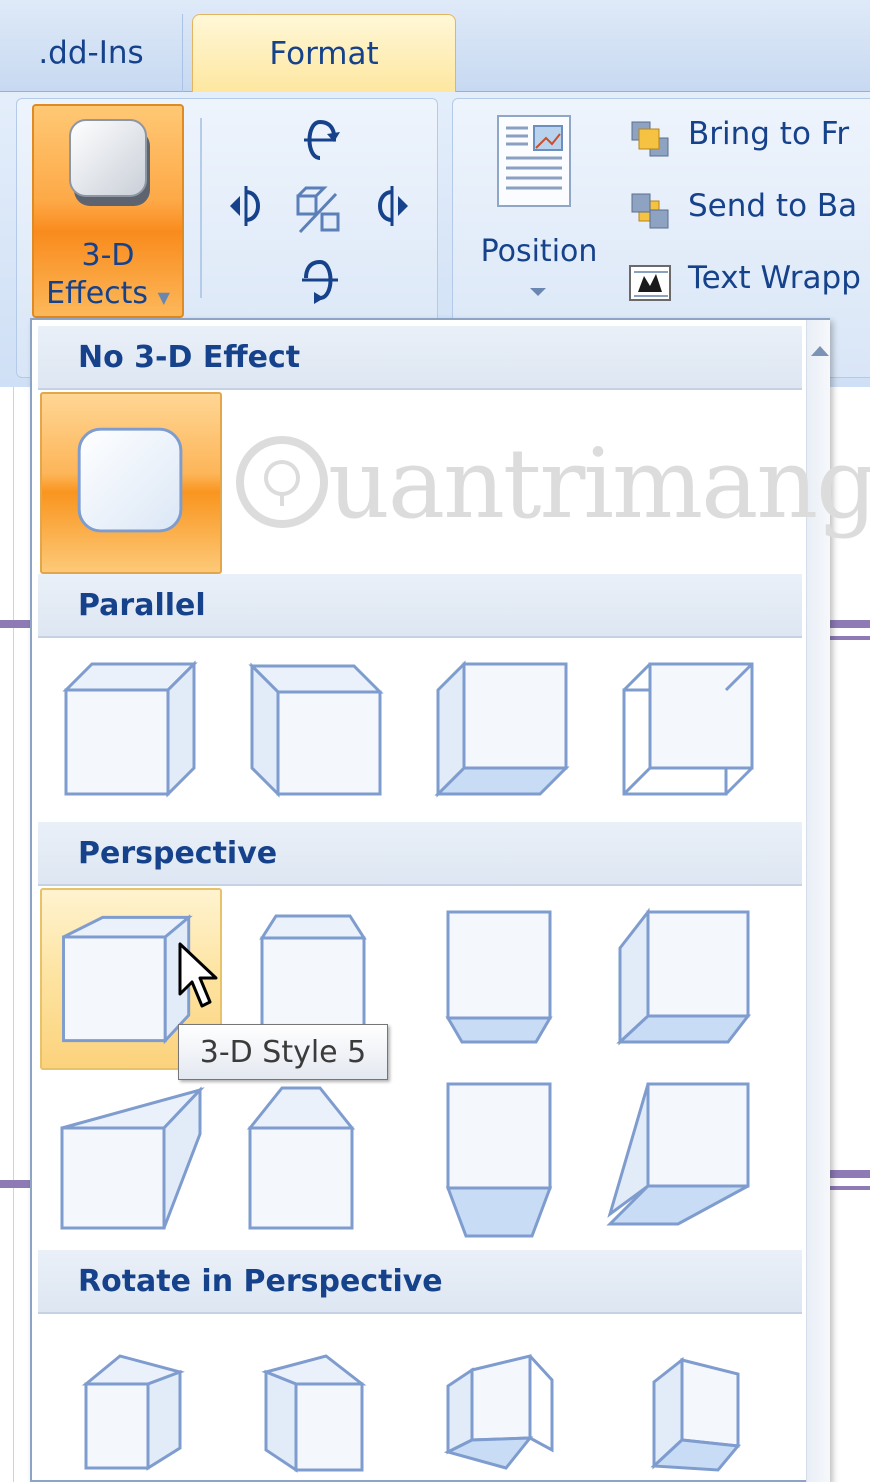 The image size is (870, 1482). What do you see at coordinates (108, 293) in the screenshot?
I see `3d-effects-label-line2: Effects ▼` at bounding box center [108, 293].